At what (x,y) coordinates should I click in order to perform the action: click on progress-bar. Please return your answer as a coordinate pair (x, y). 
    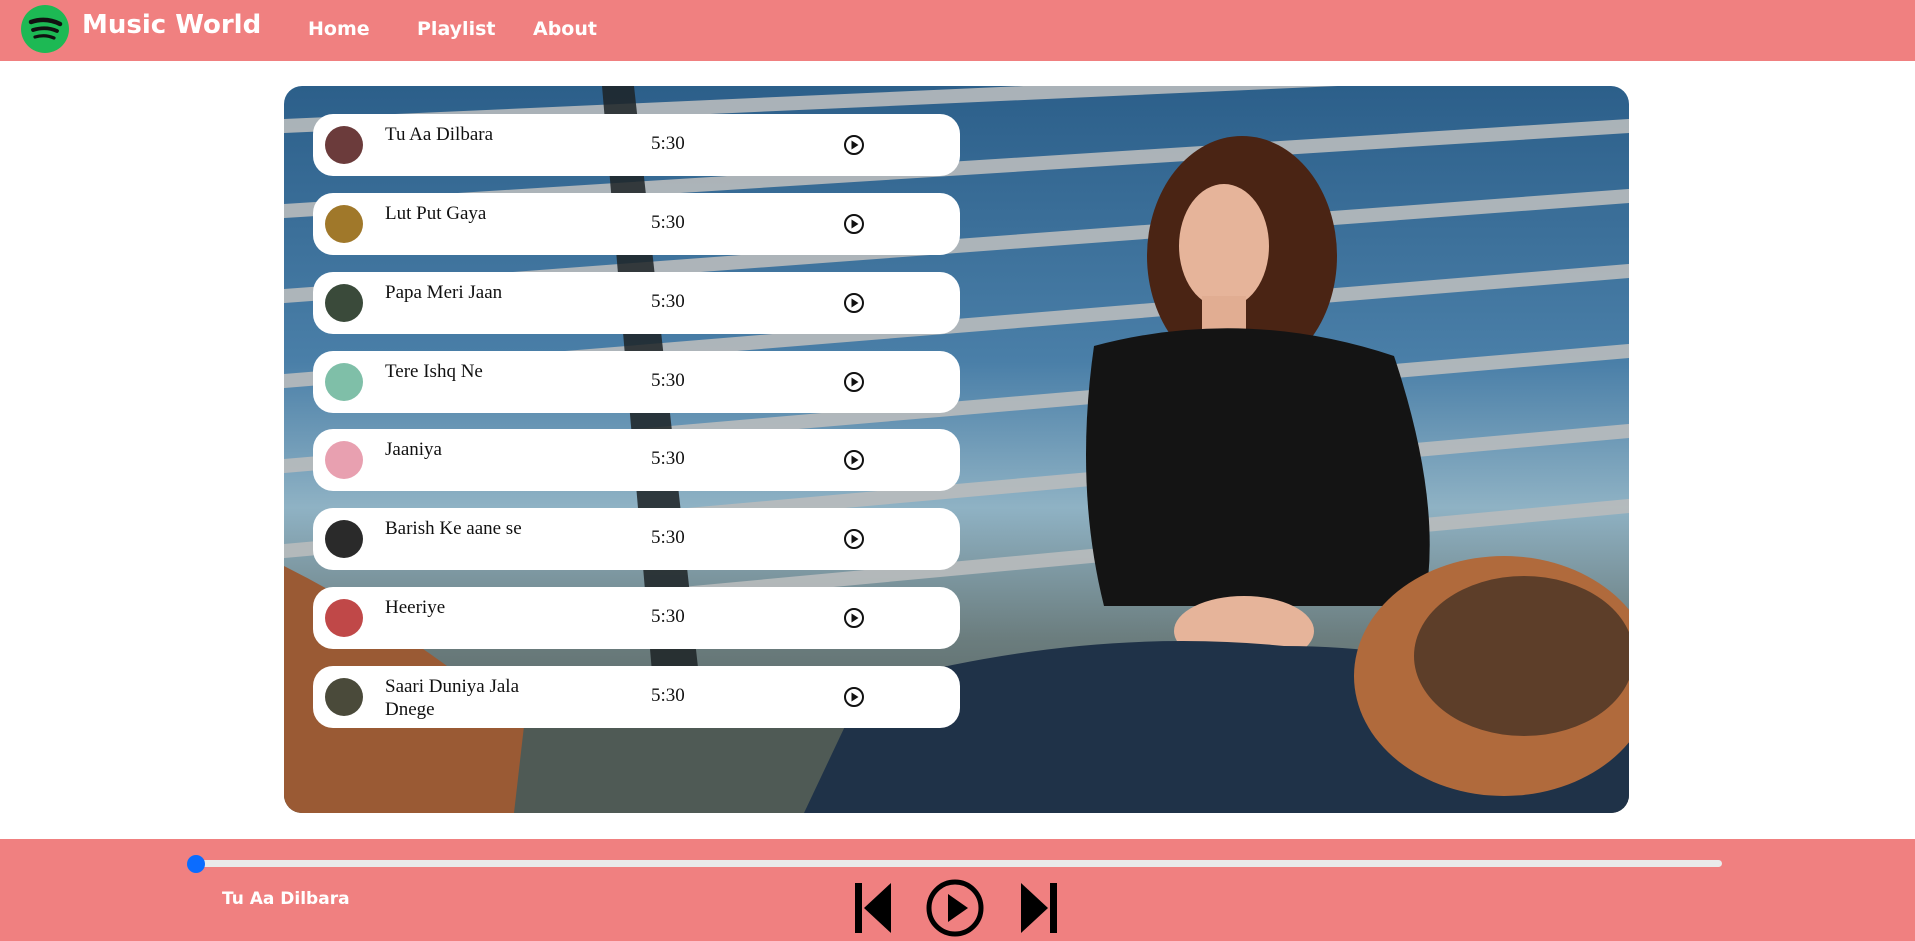
    Looking at the image, I should click on (954, 864).